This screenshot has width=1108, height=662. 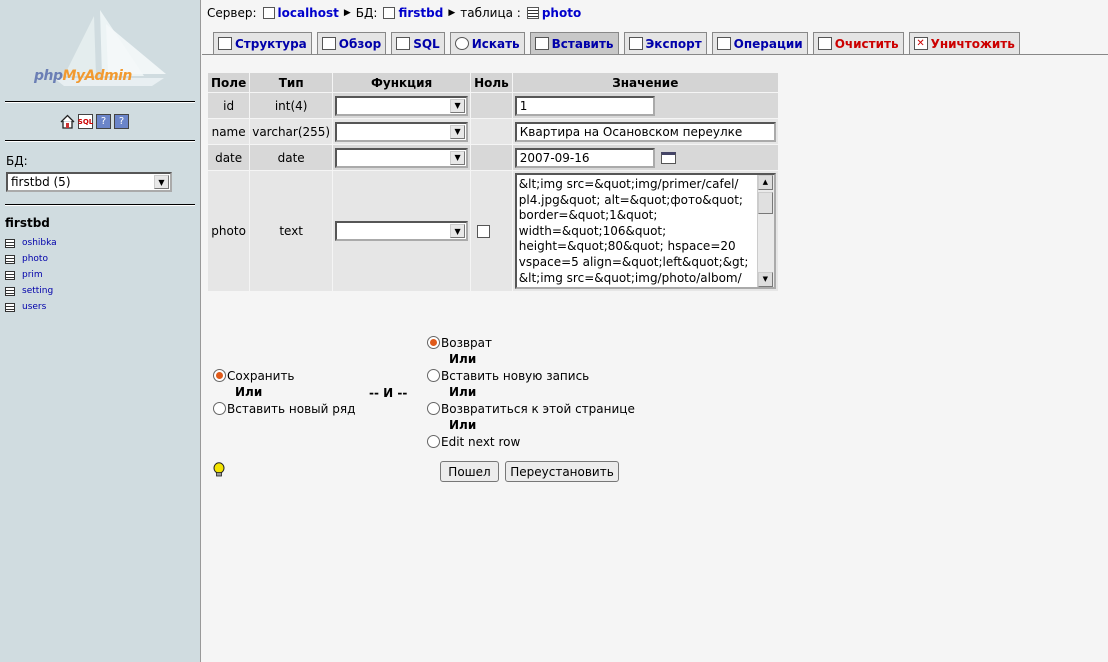 What do you see at coordinates (67, 121) in the screenshot?
I see `home-icon` at bounding box center [67, 121].